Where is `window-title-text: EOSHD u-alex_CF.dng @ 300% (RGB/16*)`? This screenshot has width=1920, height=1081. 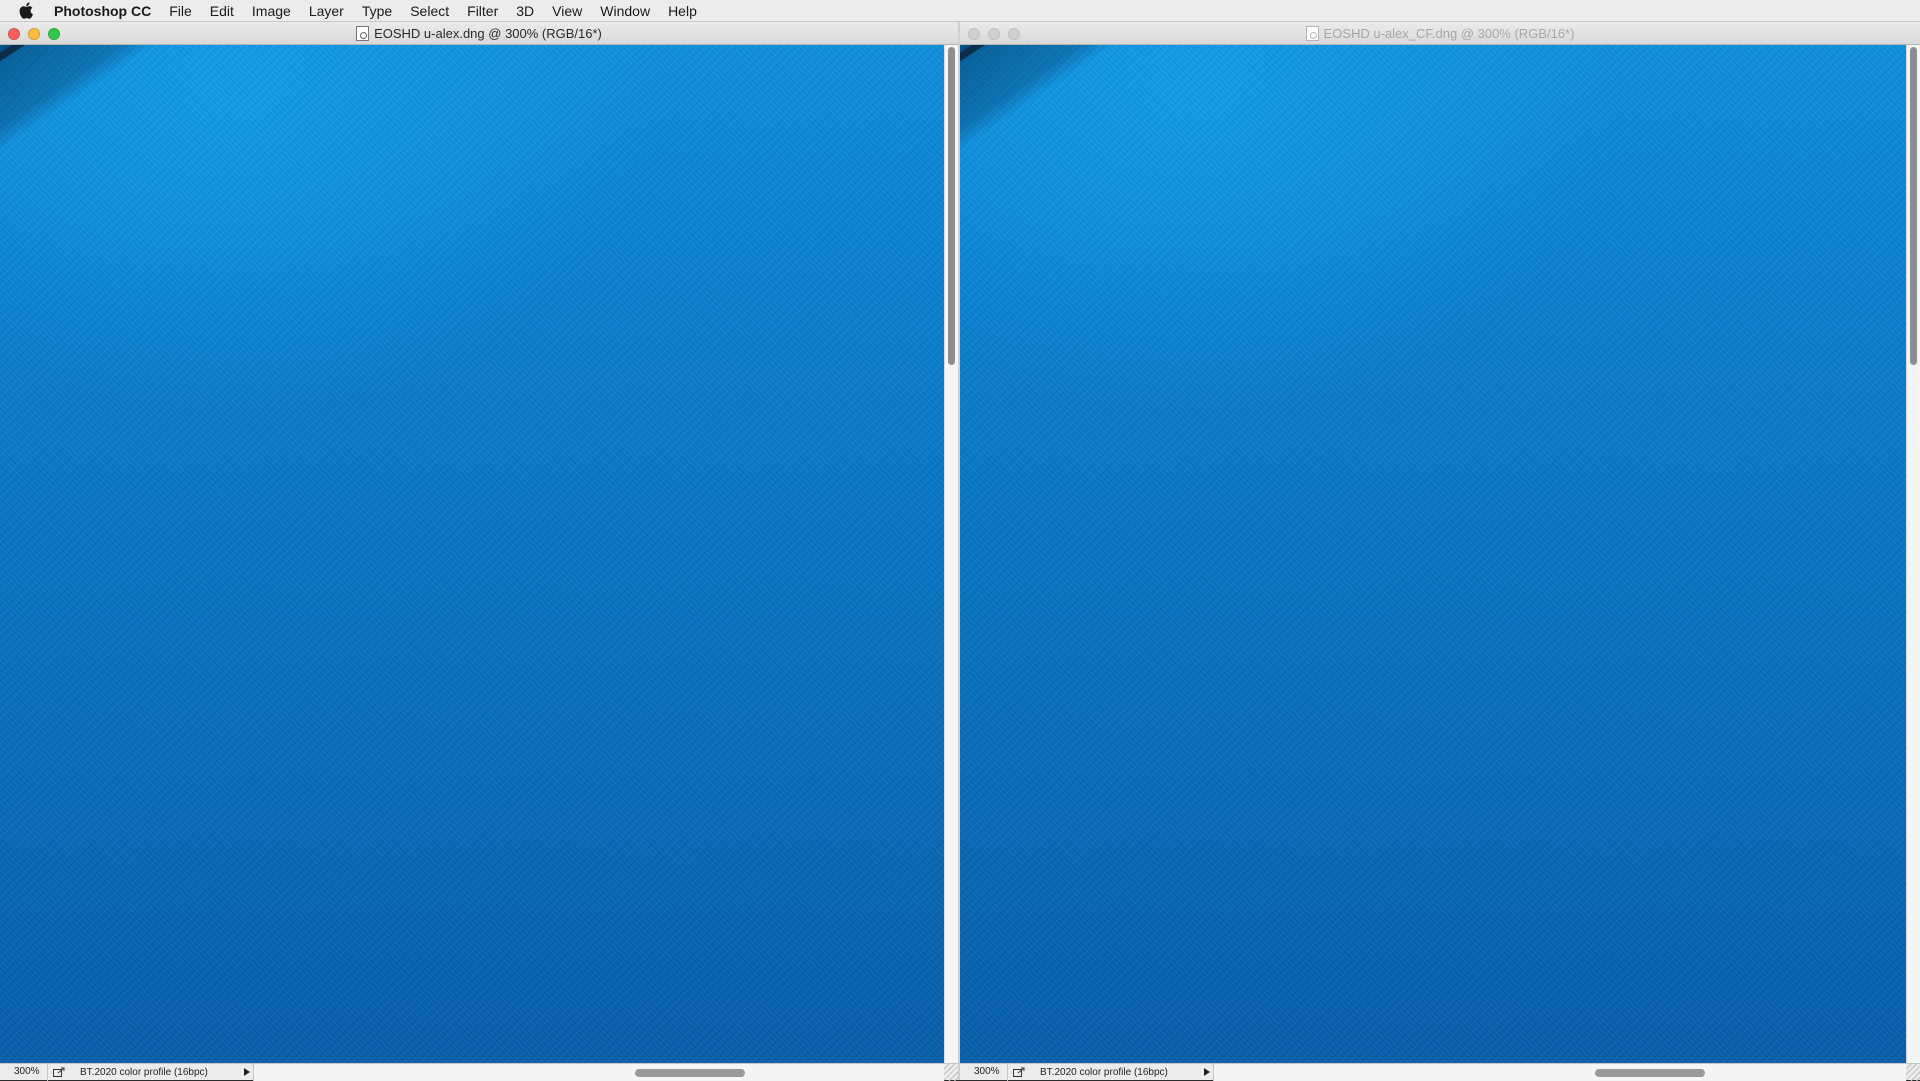 window-title-text: EOSHD u-alex_CF.dng @ 300% (RGB/16*) is located at coordinates (1449, 33).